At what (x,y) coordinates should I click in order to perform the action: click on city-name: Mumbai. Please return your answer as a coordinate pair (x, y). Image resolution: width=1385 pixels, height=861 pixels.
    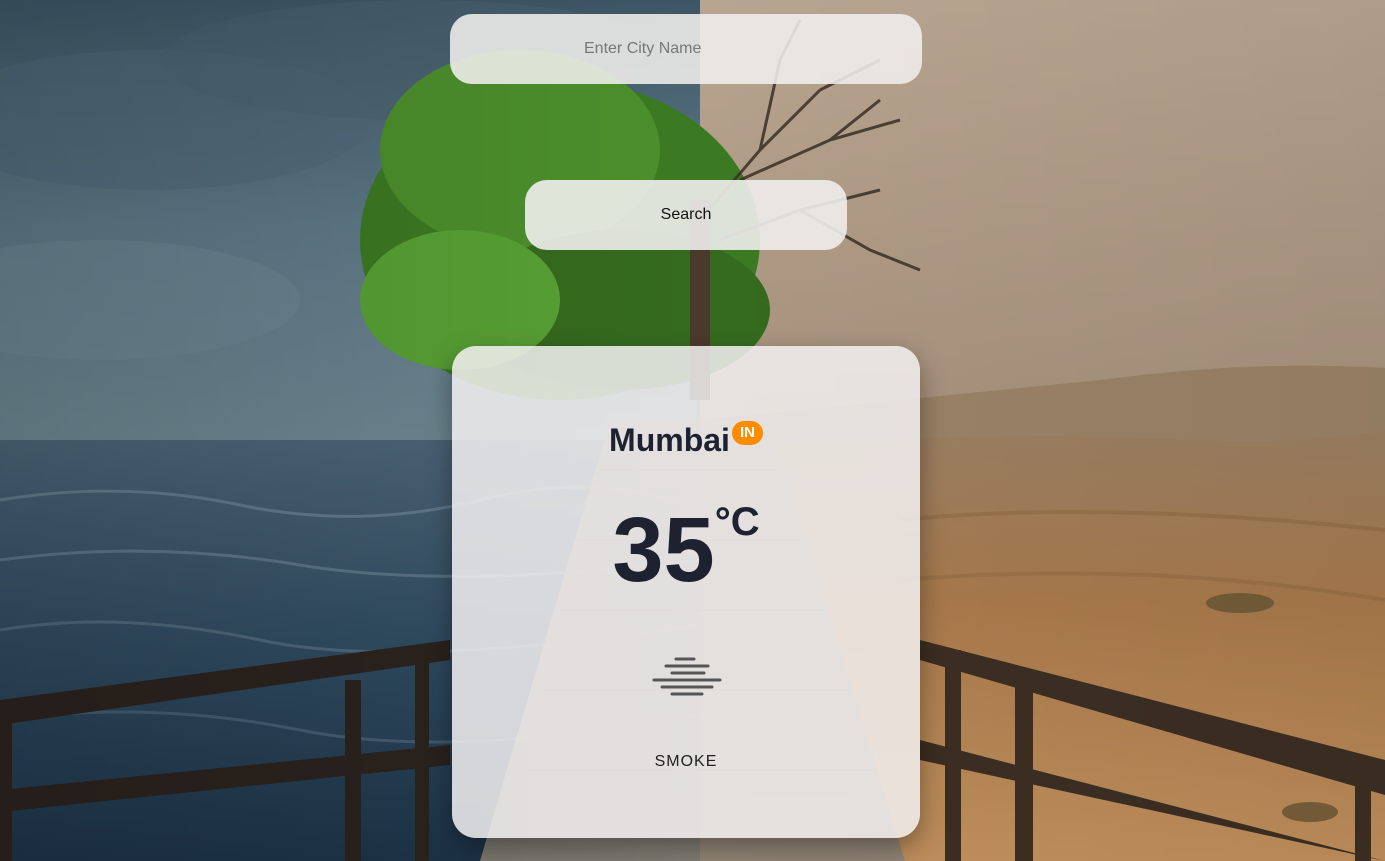
    Looking at the image, I should click on (669, 440).